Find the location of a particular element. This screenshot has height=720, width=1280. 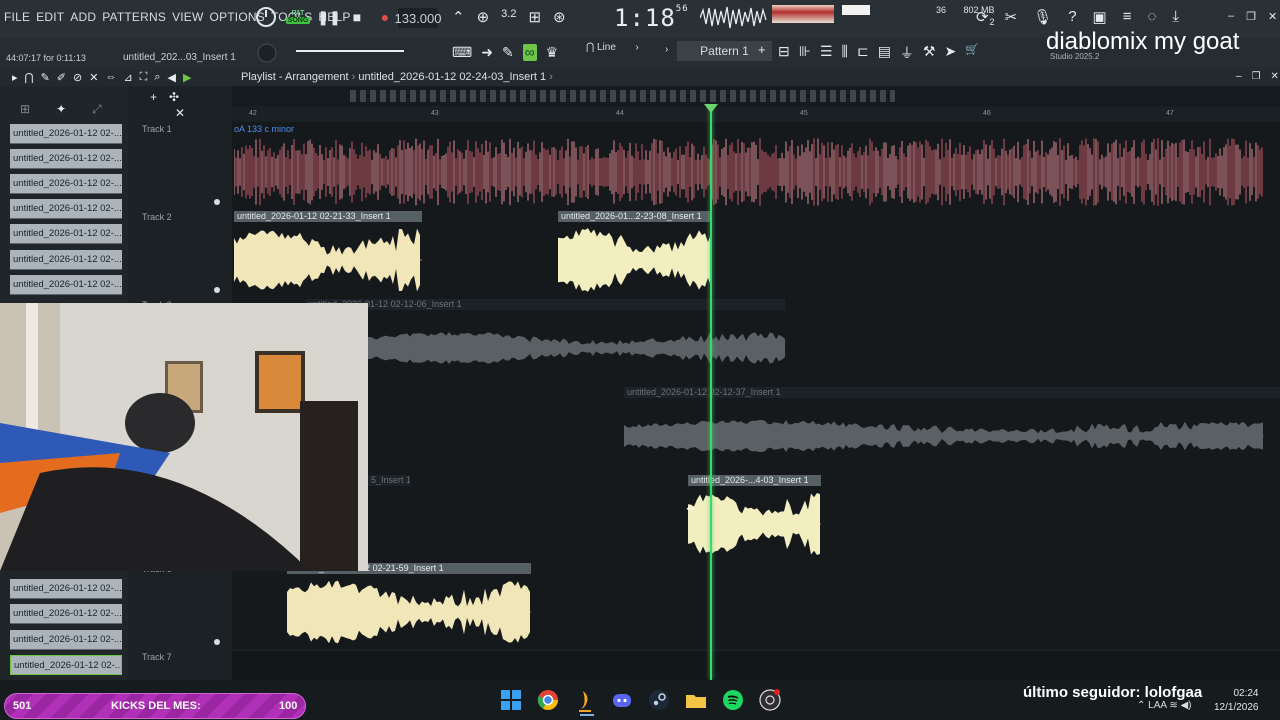

step-edit-icon: ⊞ is located at coordinates (534, 17).